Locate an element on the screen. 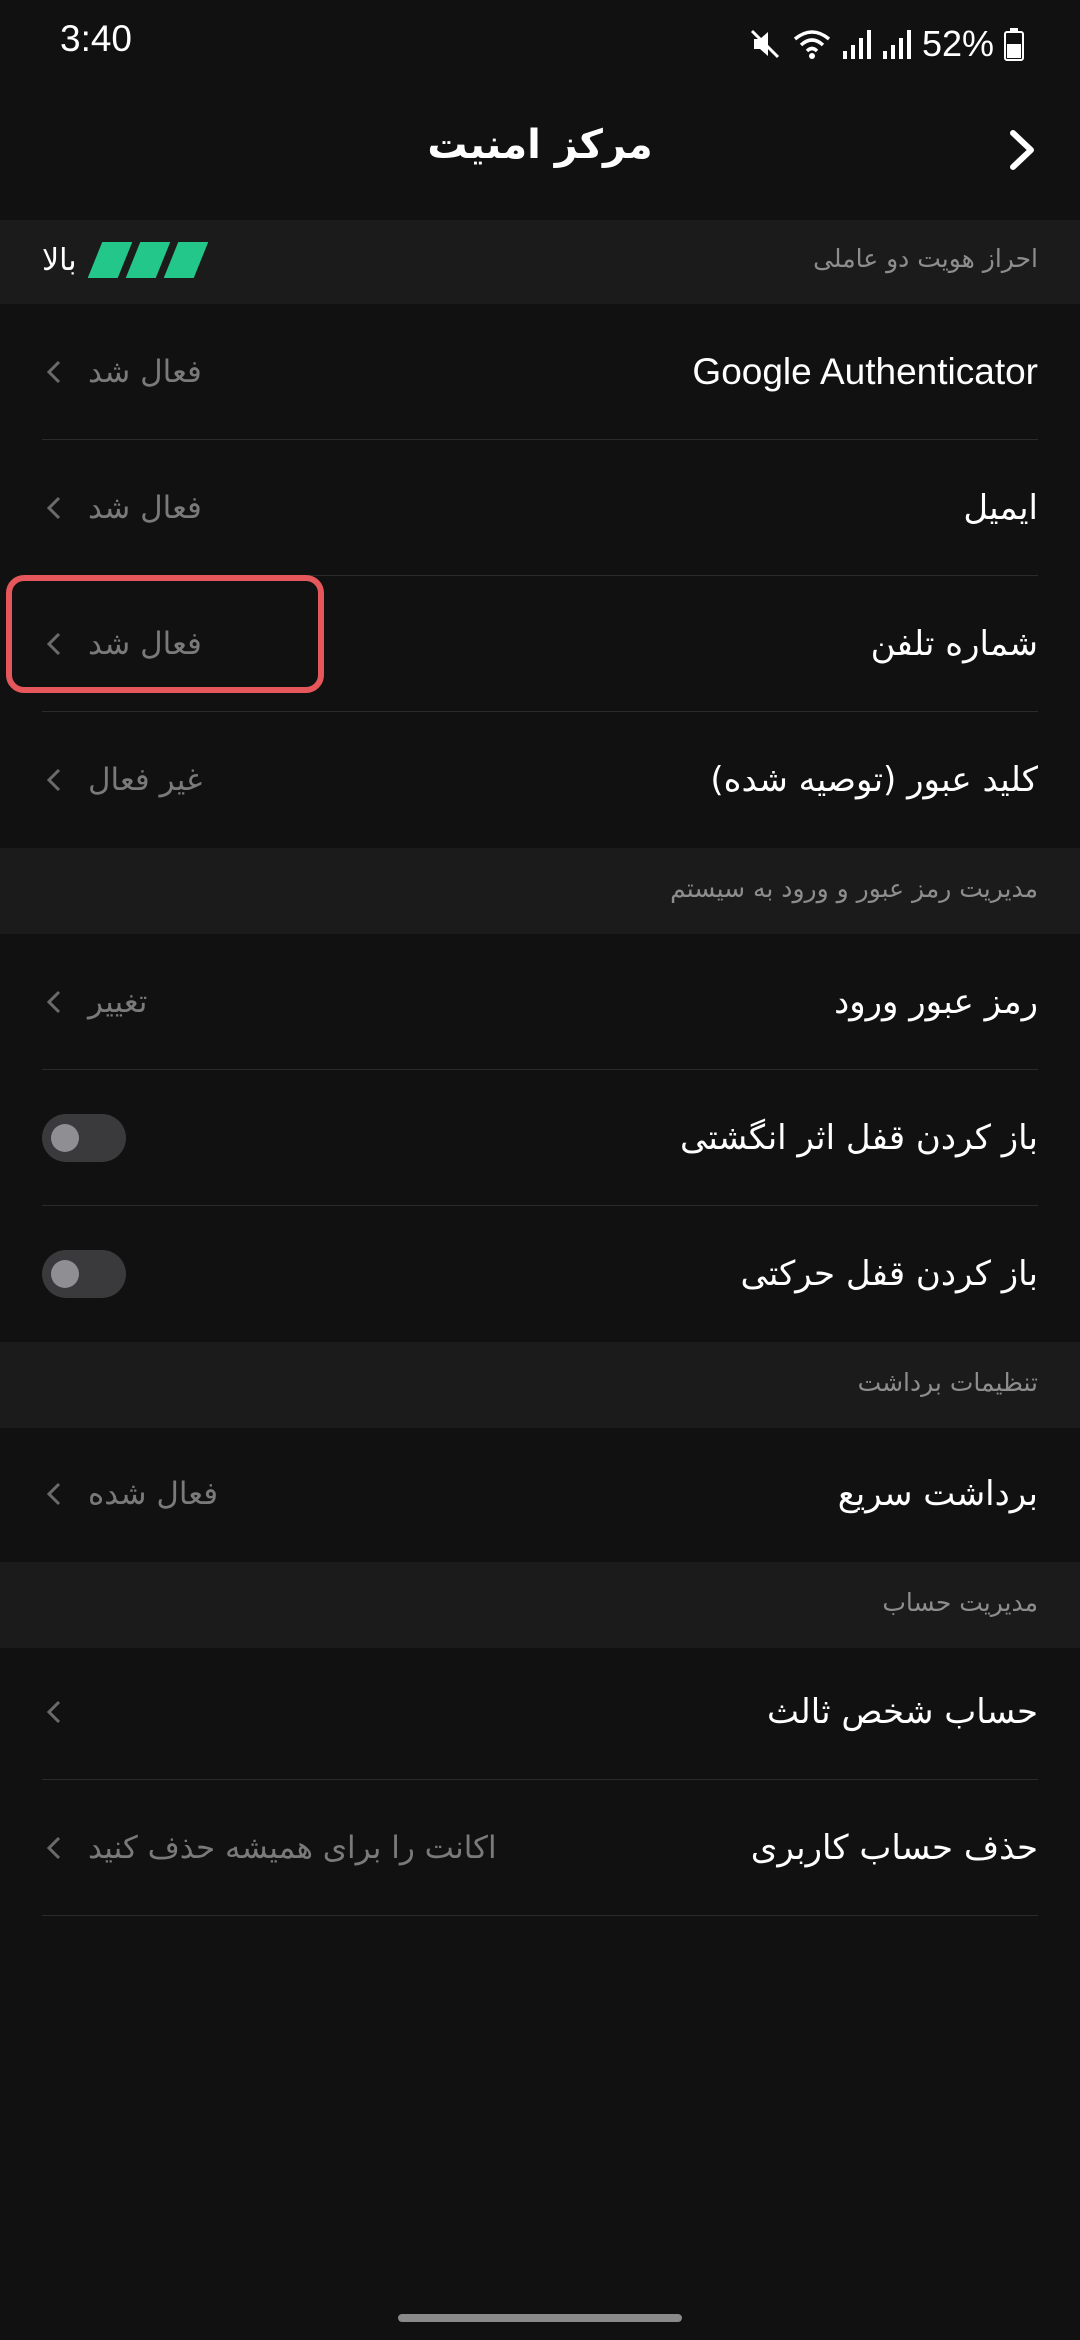 The image size is (1080, 2340). section-withdraw: تنظیمات برداشت is located at coordinates (540, 1385).